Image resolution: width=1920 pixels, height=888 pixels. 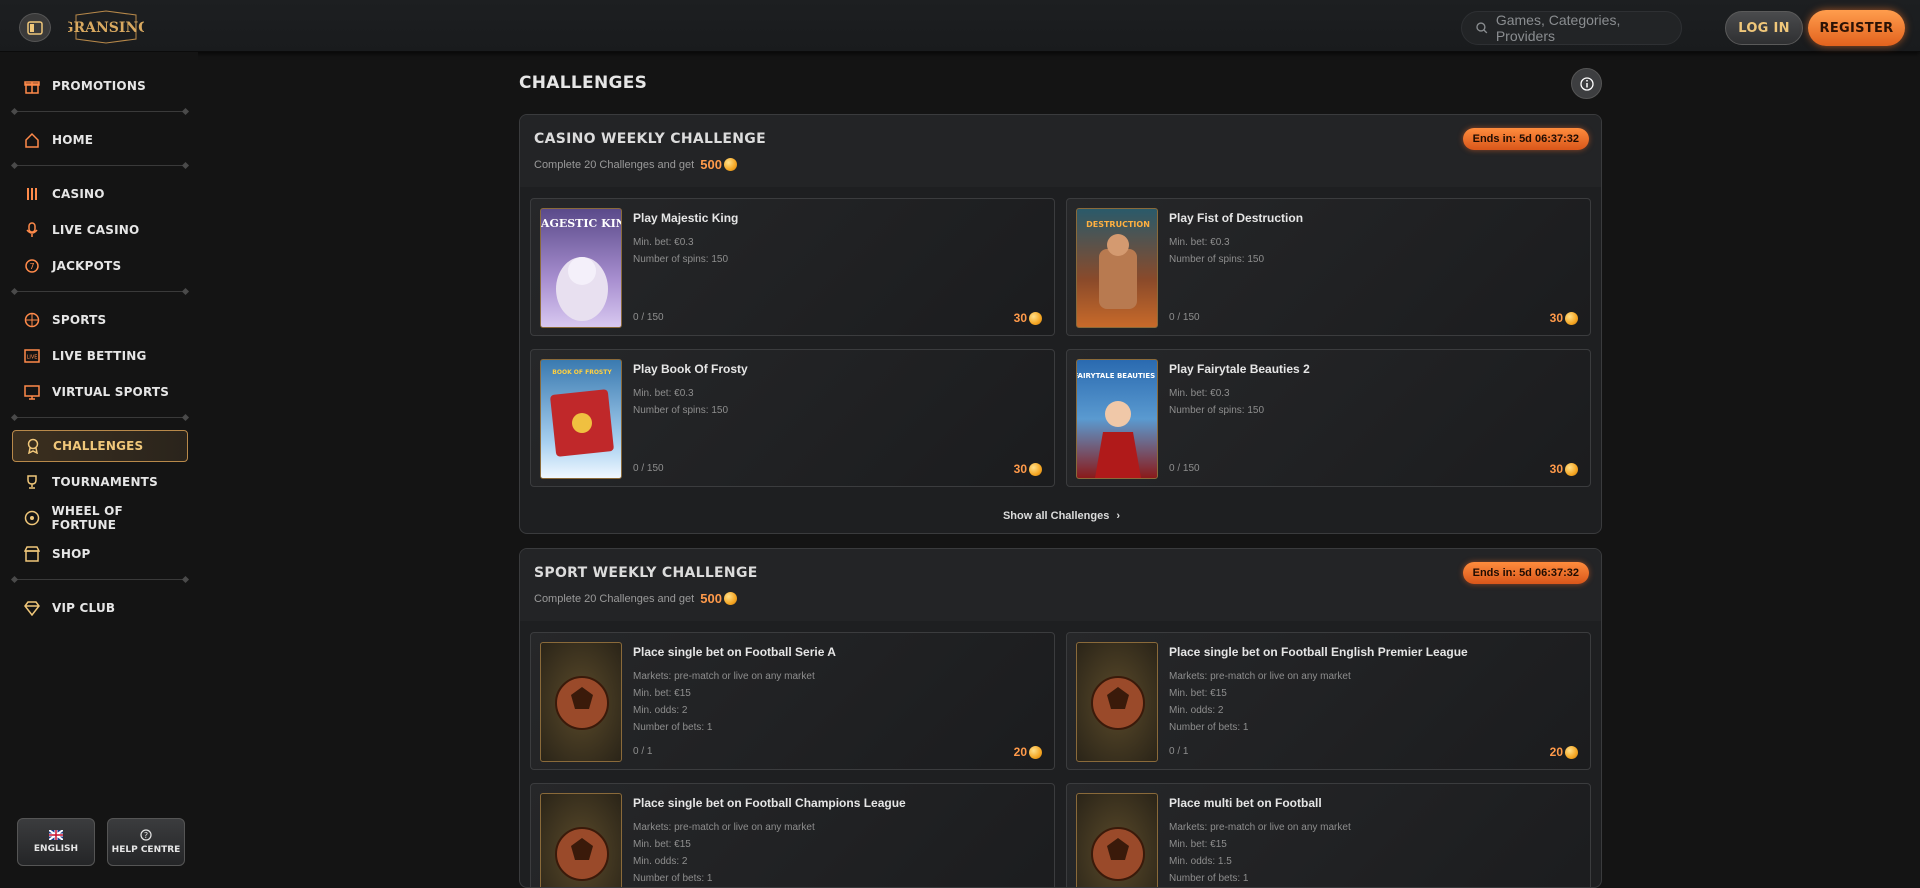 What do you see at coordinates (582, 372) in the screenshot?
I see `svg-text: BOOK OF FROSTY` at bounding box center [582, 372].